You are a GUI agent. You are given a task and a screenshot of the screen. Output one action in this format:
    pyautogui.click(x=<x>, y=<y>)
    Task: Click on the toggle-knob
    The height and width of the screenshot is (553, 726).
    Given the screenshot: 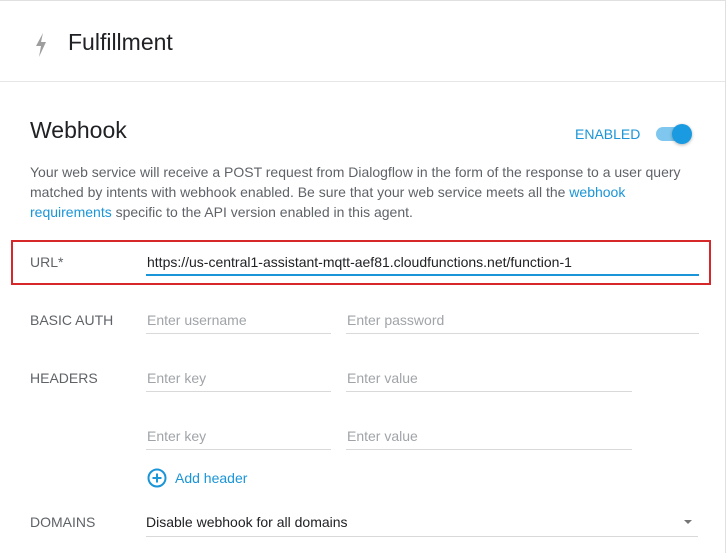 What is the action you would take?
    pyautogui.click(x=682, y=134)
    